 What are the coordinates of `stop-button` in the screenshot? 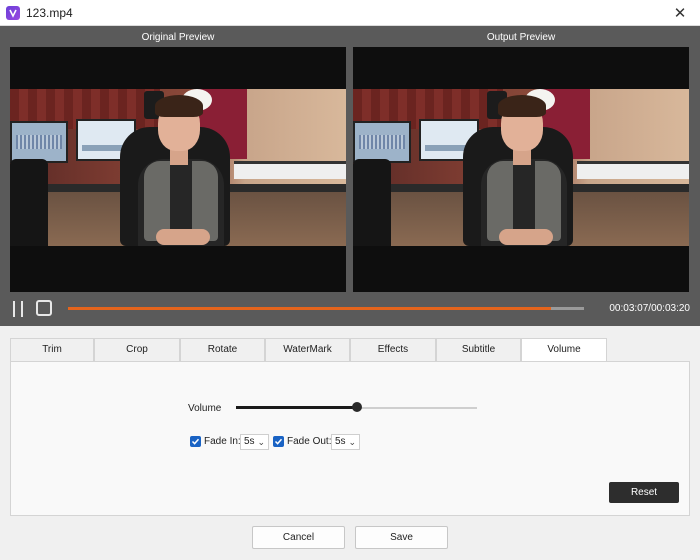 It's located at (44, 308).